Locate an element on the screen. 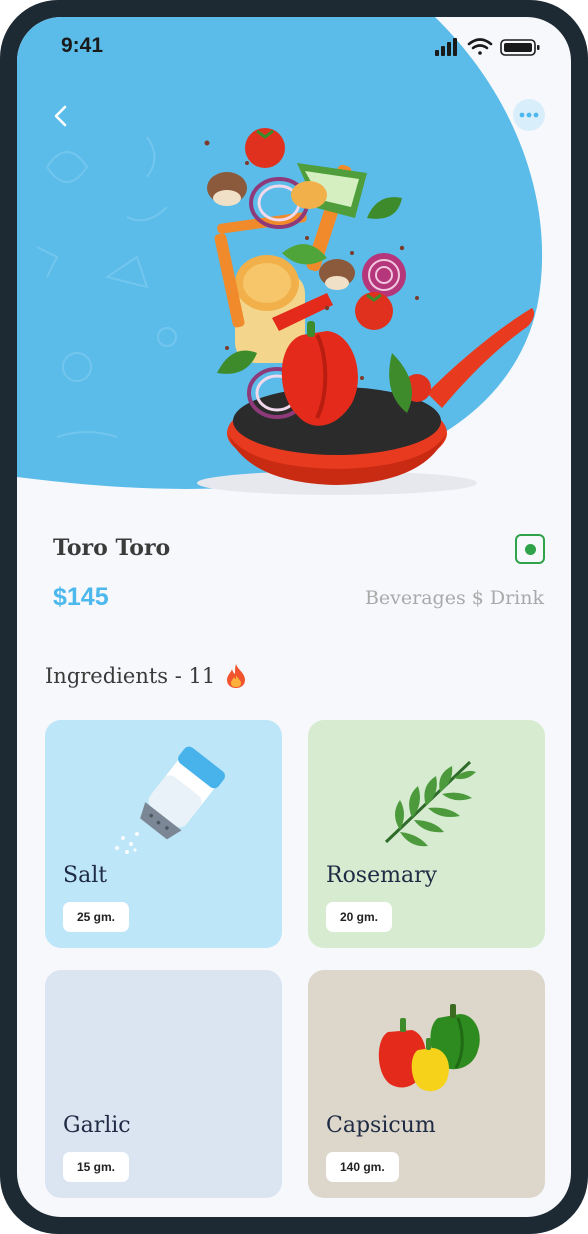  status-icons is located at coordinates (487, 47).